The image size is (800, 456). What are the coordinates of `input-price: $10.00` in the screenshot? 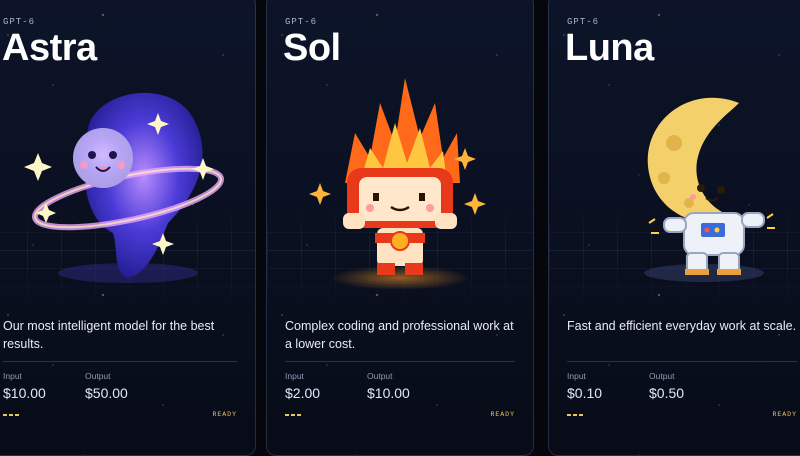 It's located at (24, 393).